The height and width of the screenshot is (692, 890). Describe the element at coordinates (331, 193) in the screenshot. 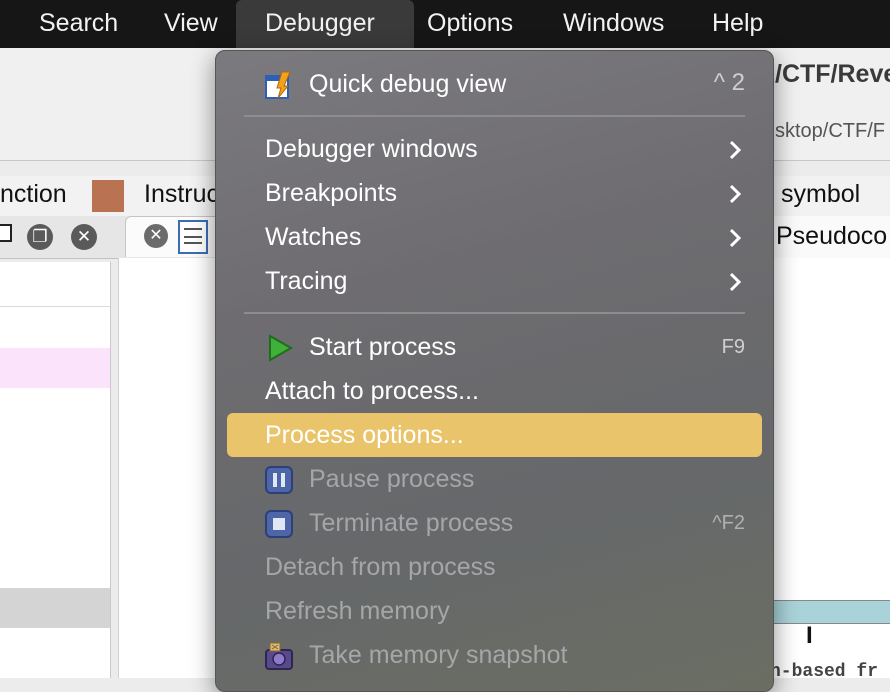

I see `menu-label: Breakpoints` at that location.